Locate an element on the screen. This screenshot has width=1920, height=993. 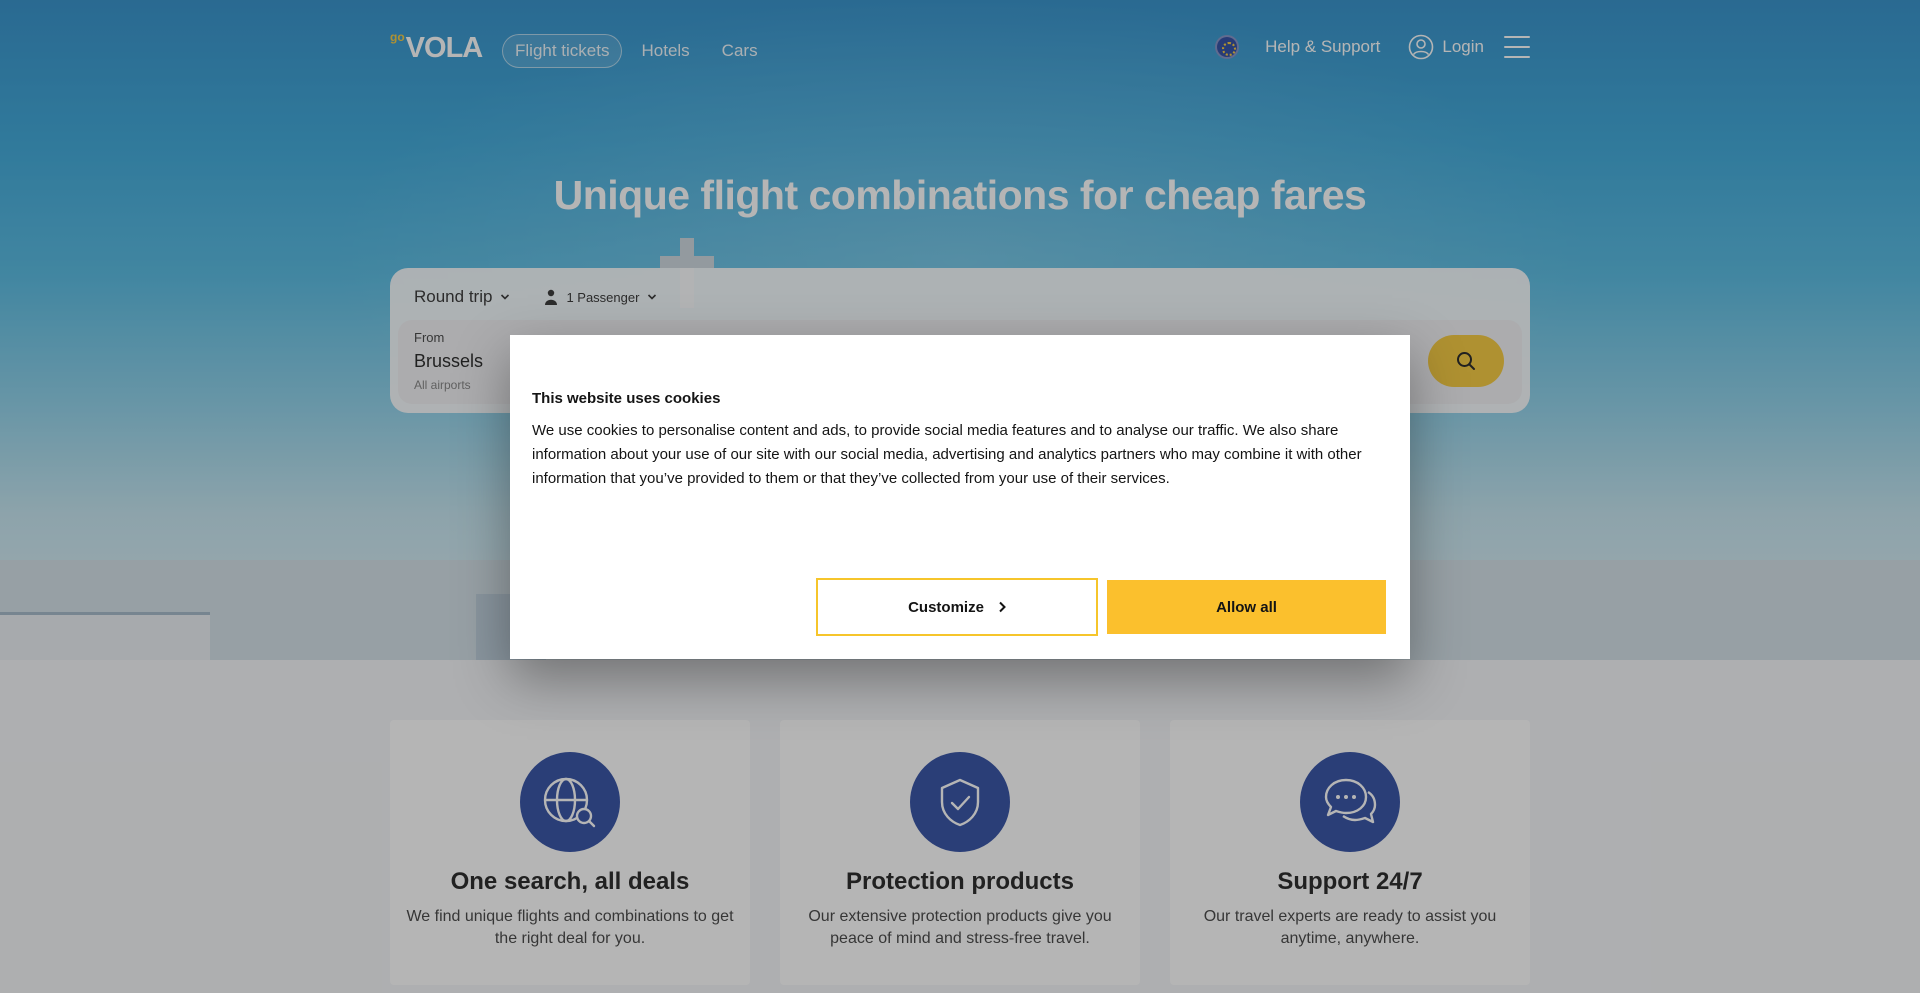
customize-button: Customize is located at coordinates (957, 607).